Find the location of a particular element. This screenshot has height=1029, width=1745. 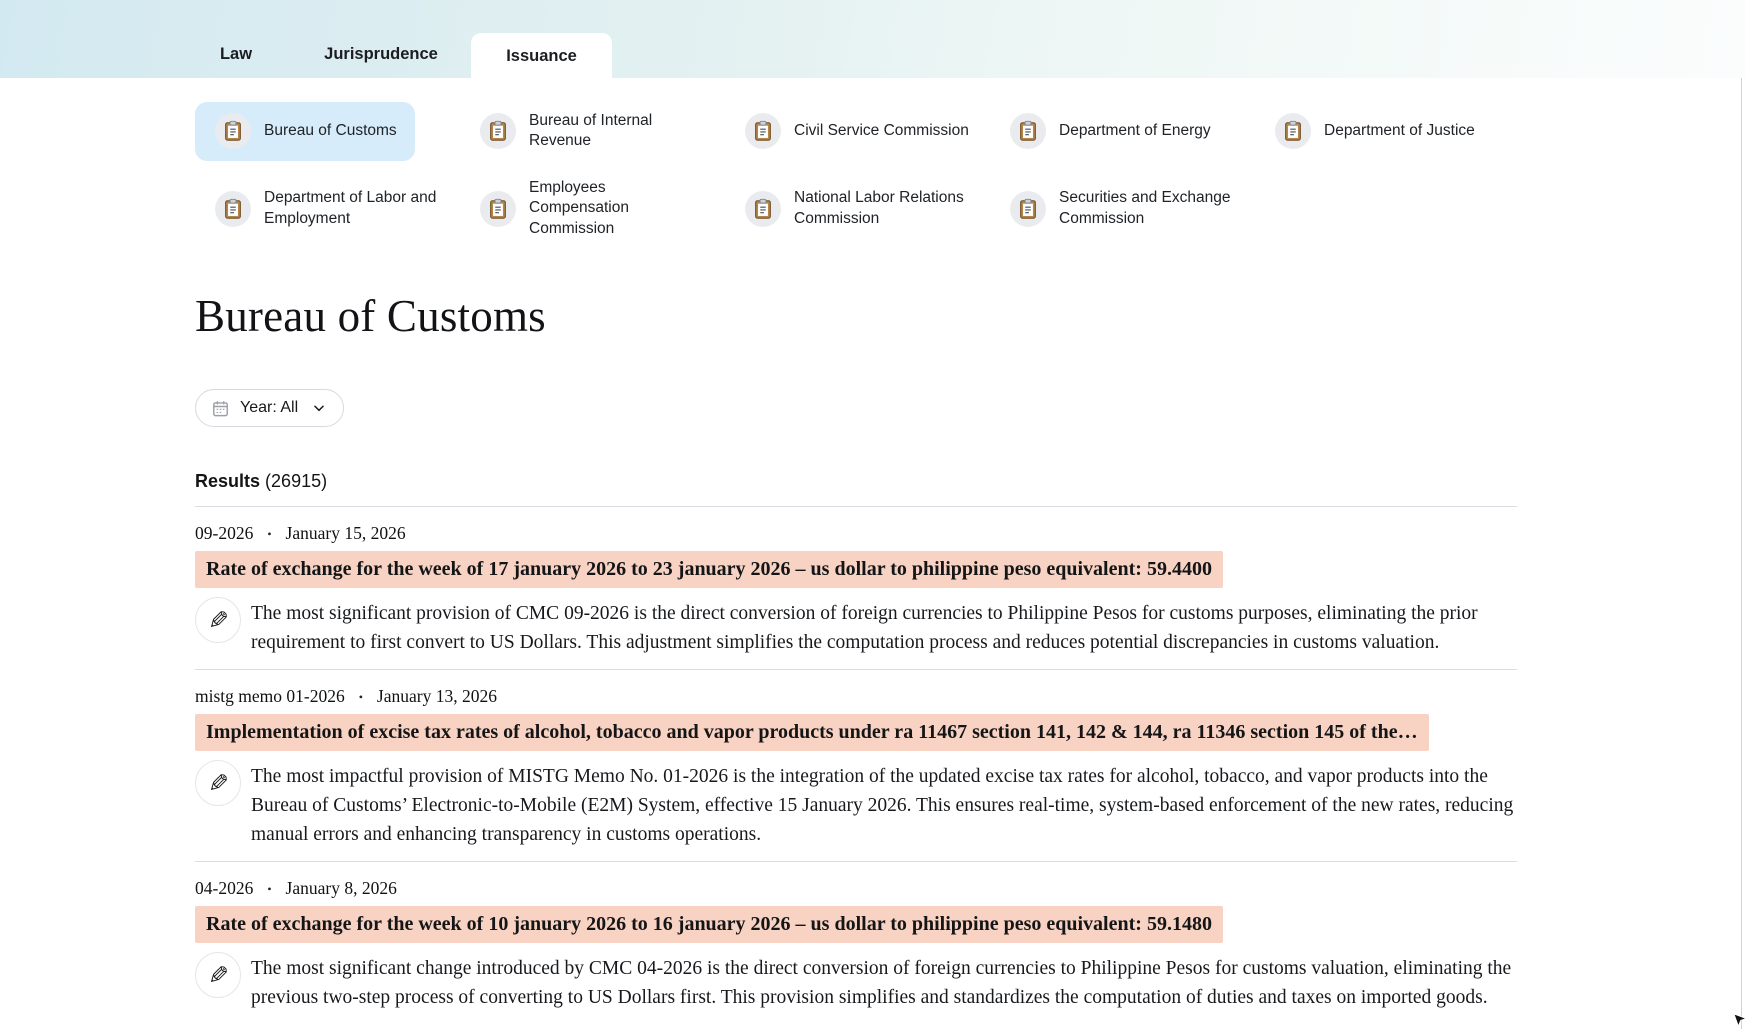

agency-label: Civil Service Commission is located at coordinates (881, 131).